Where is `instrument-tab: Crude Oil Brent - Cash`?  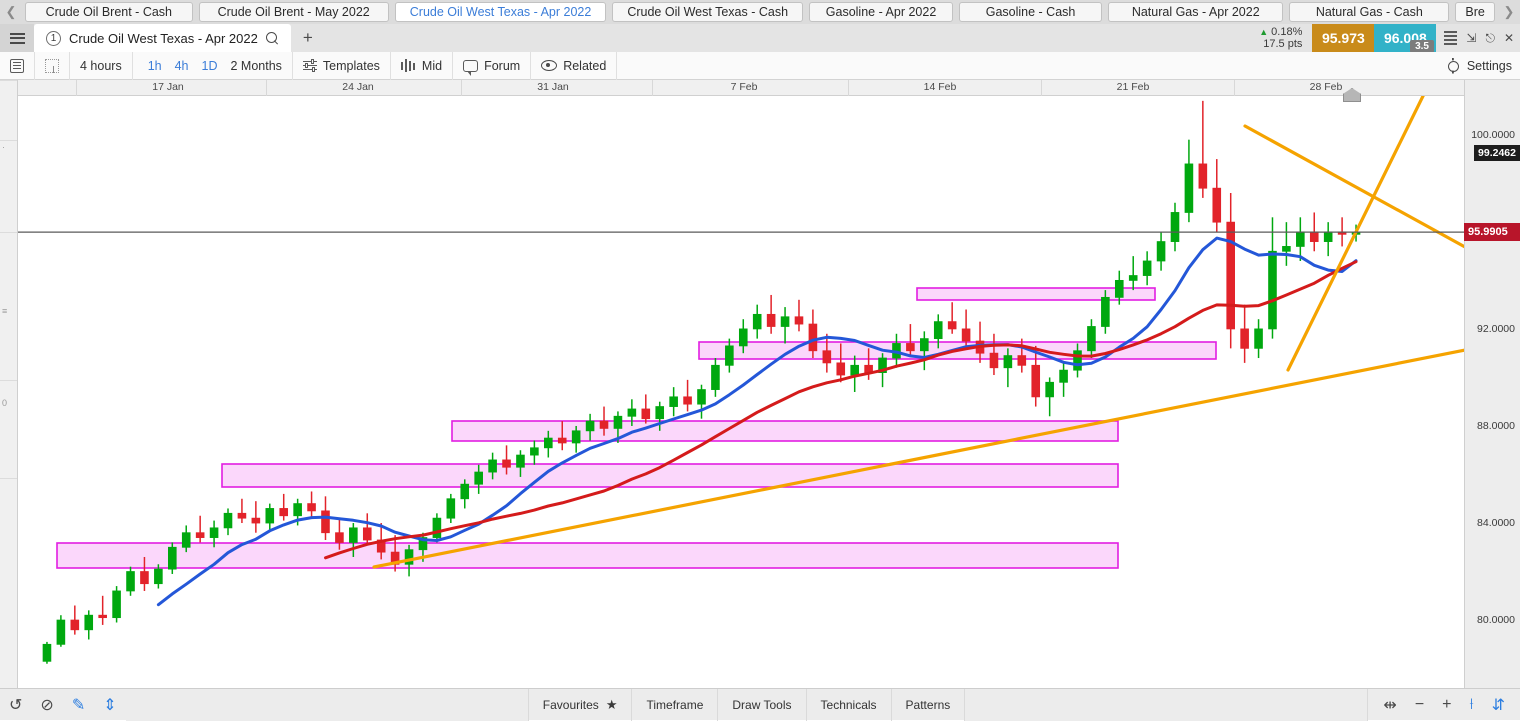 instrument-tab: Crude Oil Brent - Cash is located at coordinates (109, 12).